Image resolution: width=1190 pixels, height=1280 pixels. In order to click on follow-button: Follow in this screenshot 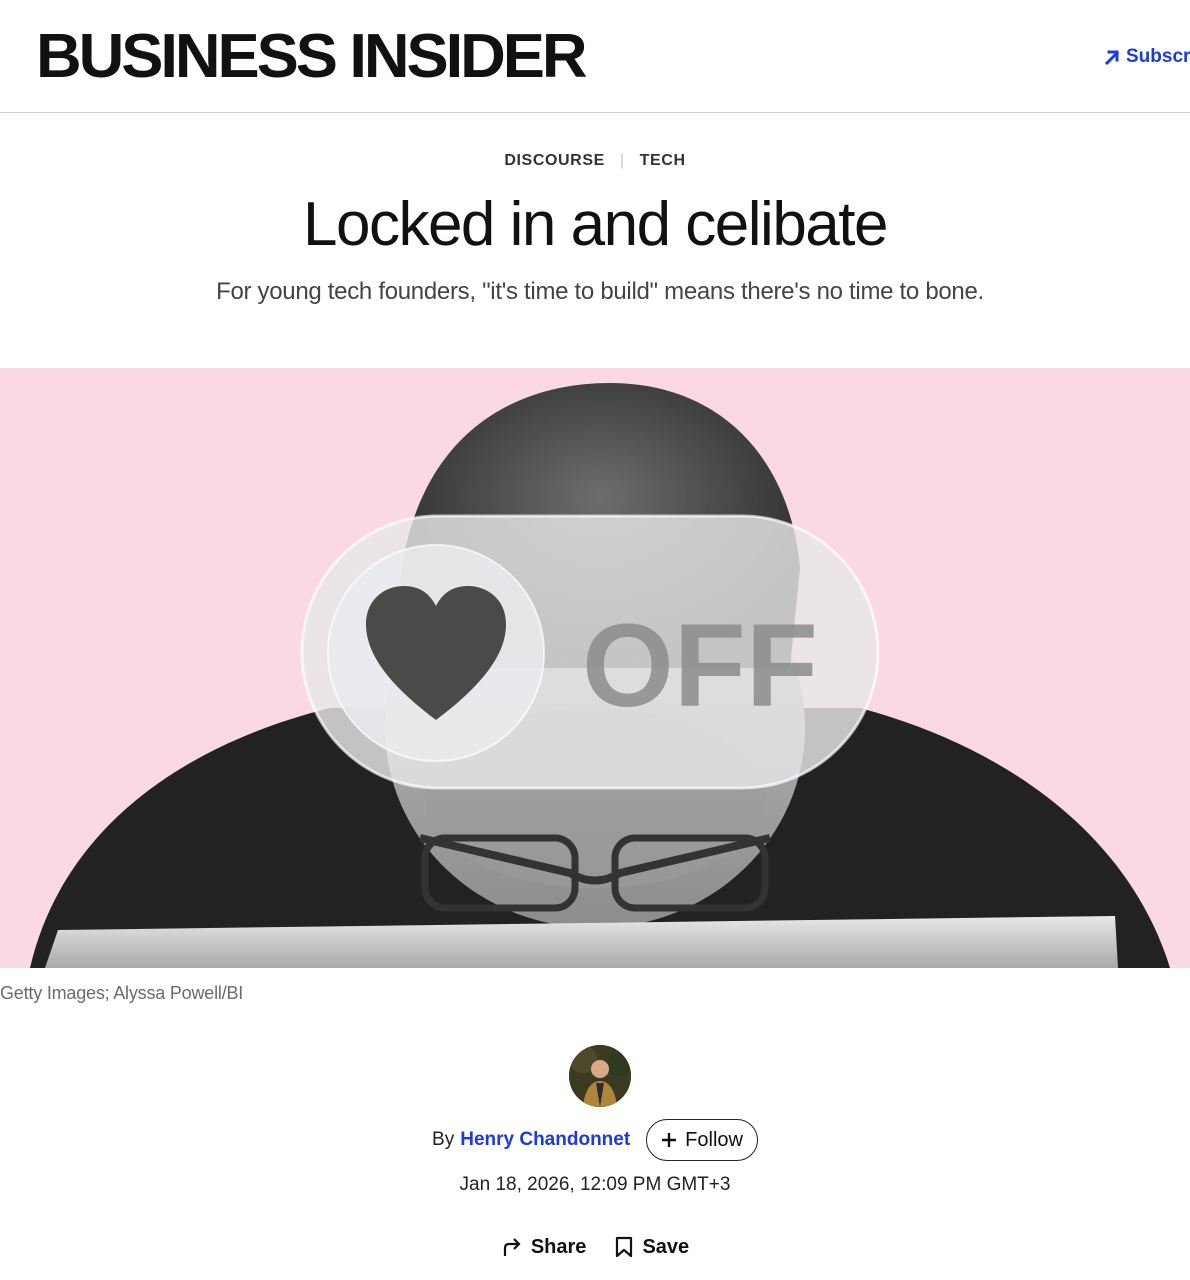, I will do `click(702, 1140)`.